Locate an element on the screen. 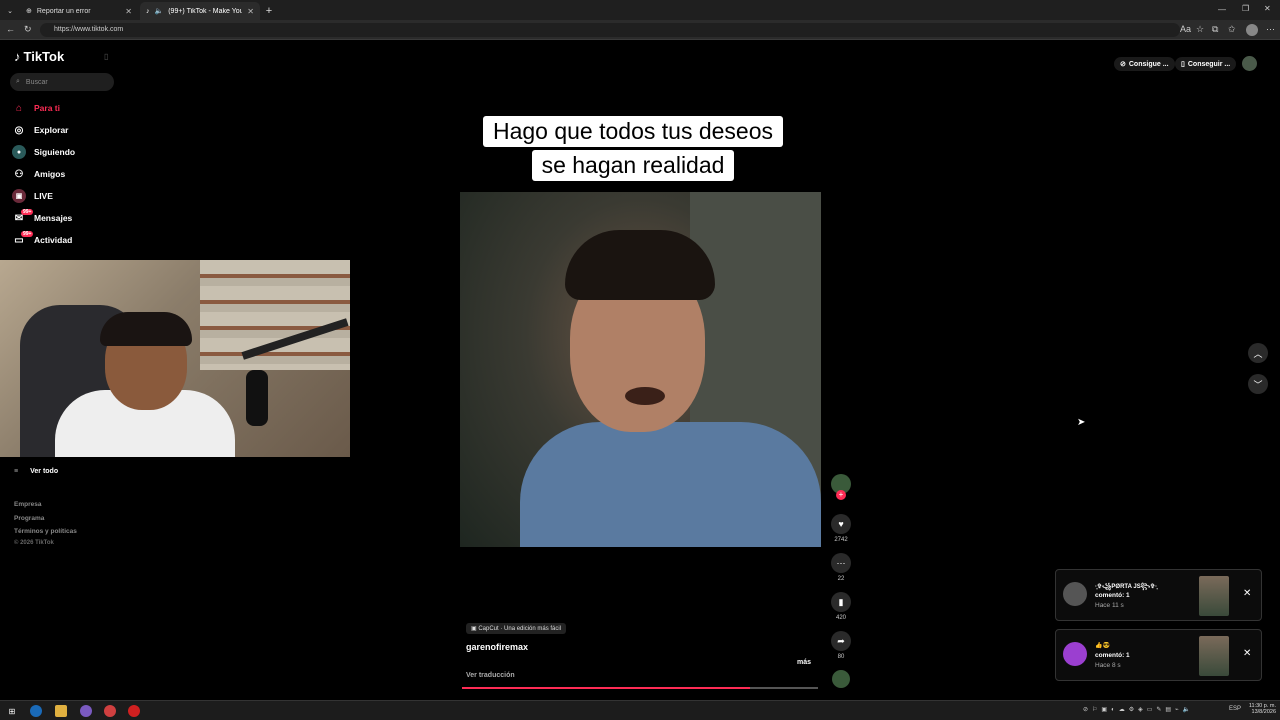 Image resolution: width=1280 pixels, height=720 pixels. video-progress-bar is located at coordinates (640, 688).